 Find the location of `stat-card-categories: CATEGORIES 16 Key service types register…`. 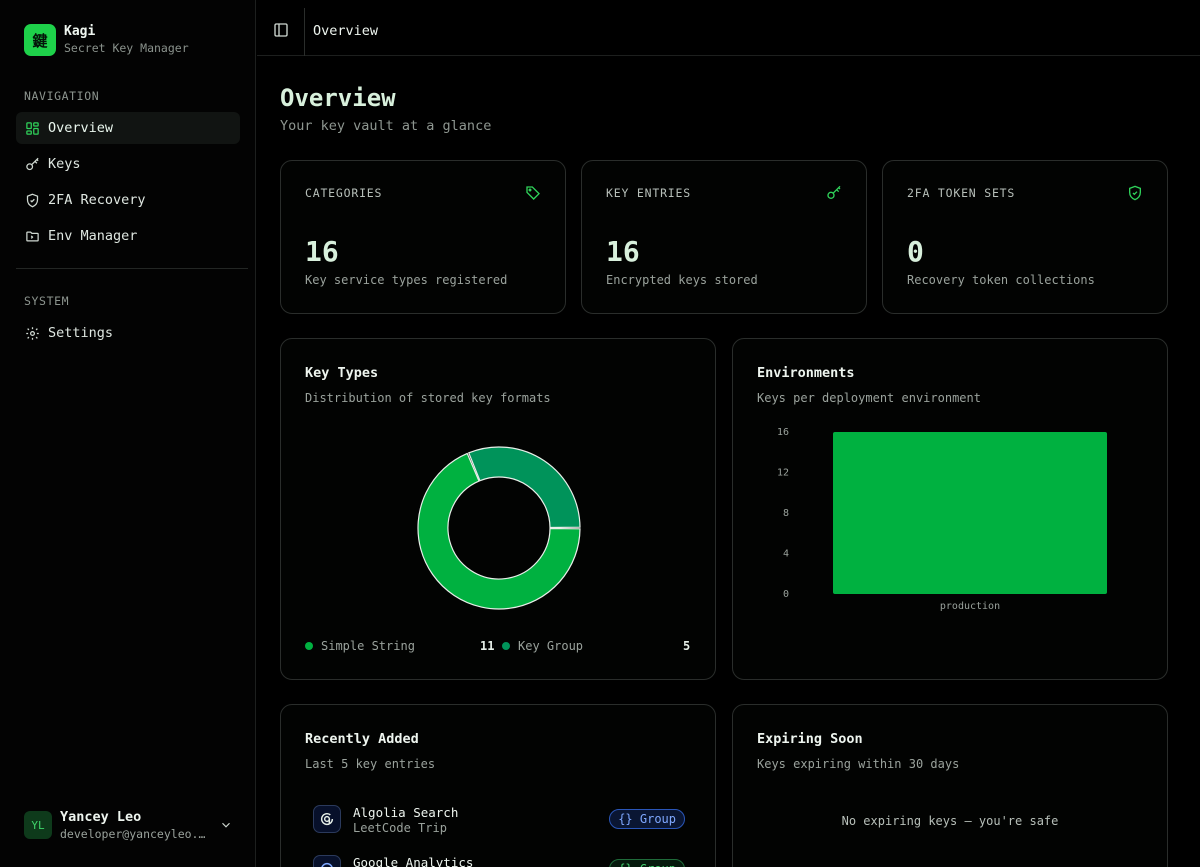

stat-card-categories: CATEGORIES 16 Key service types register… is located at coordinates (423, 237).